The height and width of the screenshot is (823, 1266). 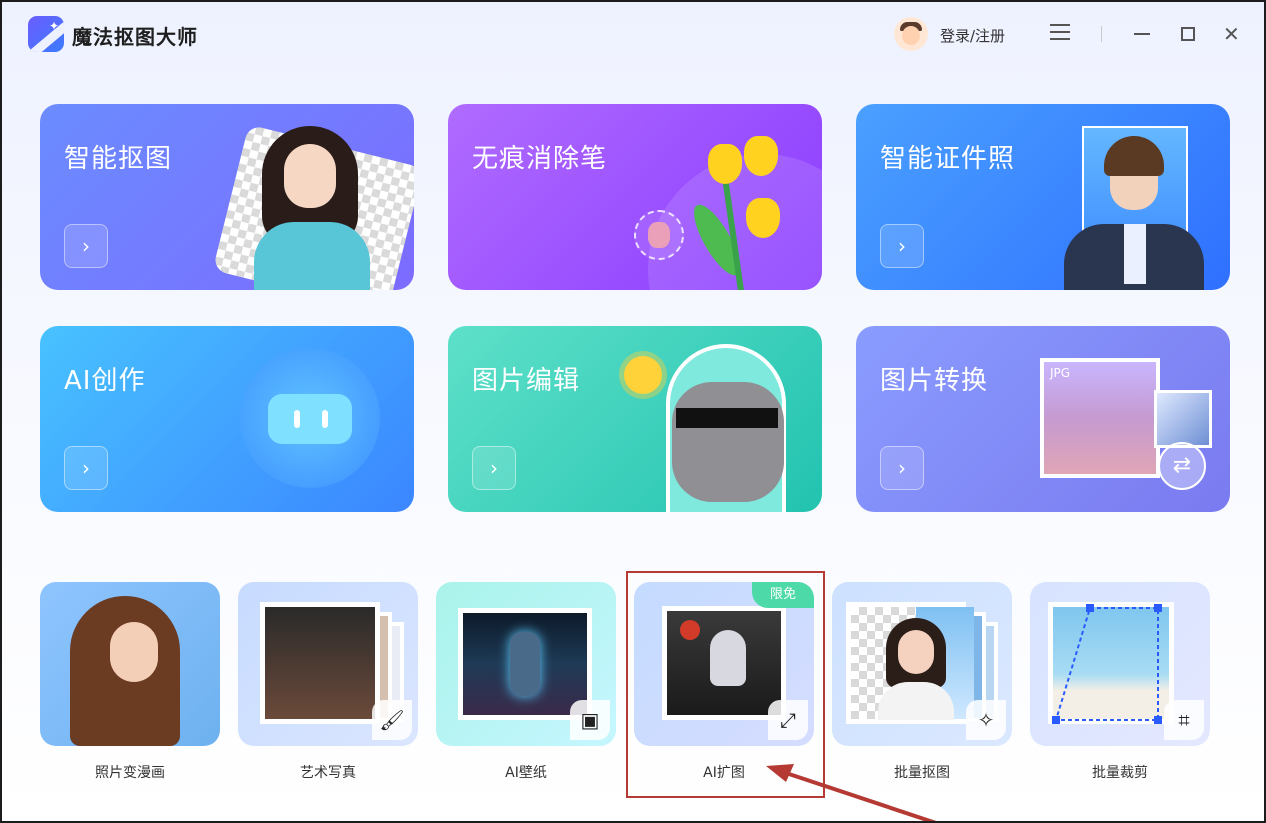 I want to click on feature-card-image-edit: 图片编辑 ›, so click(x=635, y=419).